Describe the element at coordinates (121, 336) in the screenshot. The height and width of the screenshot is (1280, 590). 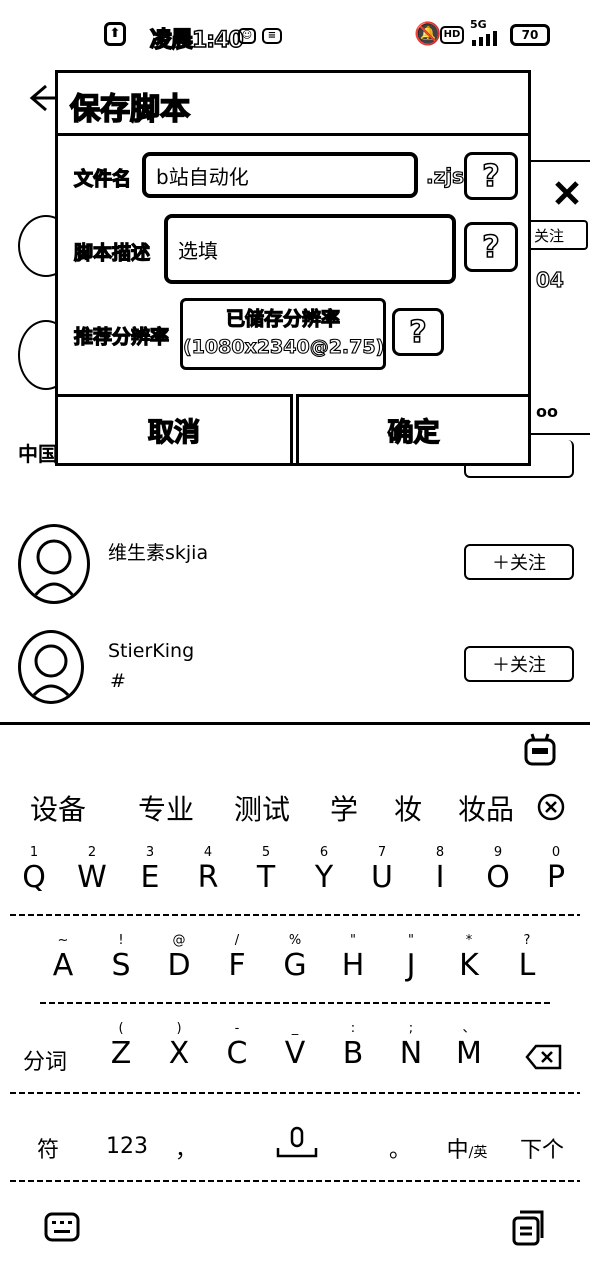
I see `resolution-label: 推荐分辨率` at that location.